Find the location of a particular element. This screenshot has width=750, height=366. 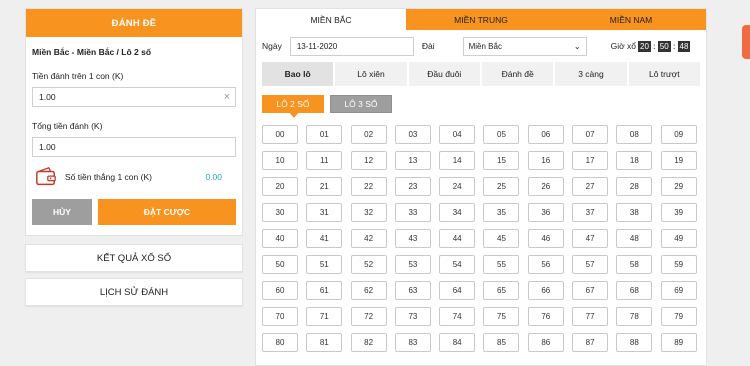

number-cell: 81 is located at coordinates (324, 342).